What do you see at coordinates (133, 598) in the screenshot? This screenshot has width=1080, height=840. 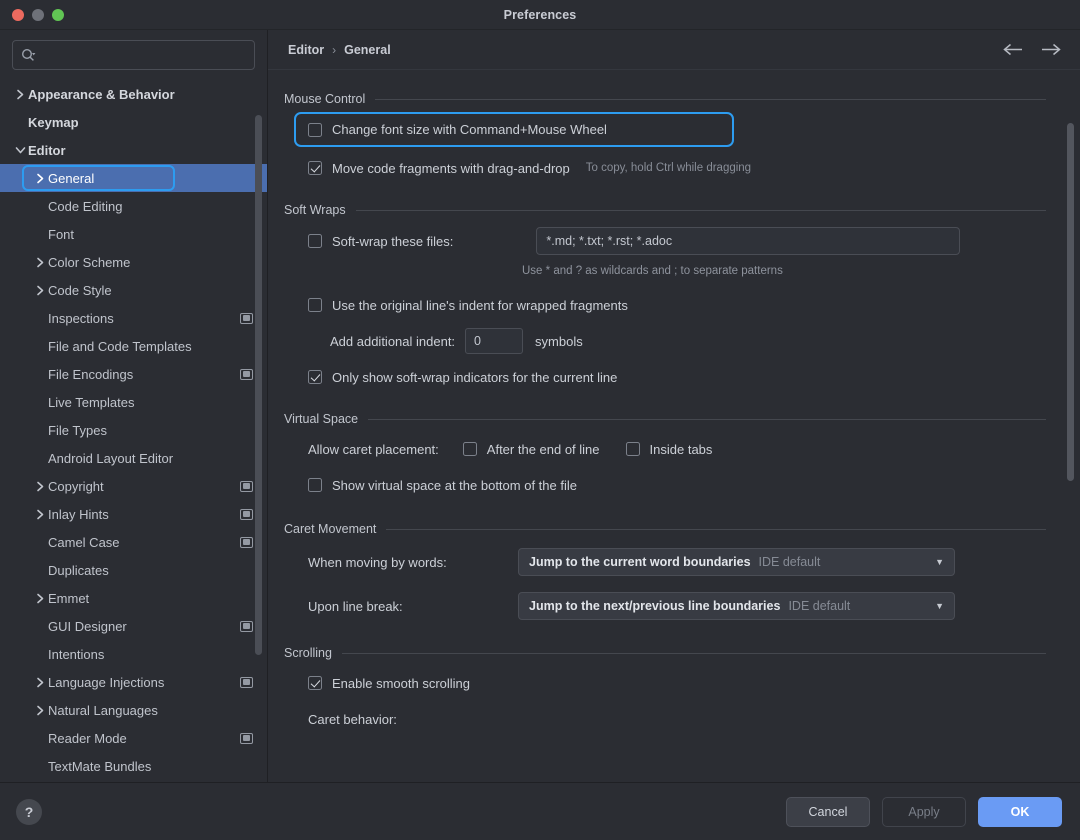 I see `sidebar-item-emmet: Emmet` at bounding box center [133, 598].